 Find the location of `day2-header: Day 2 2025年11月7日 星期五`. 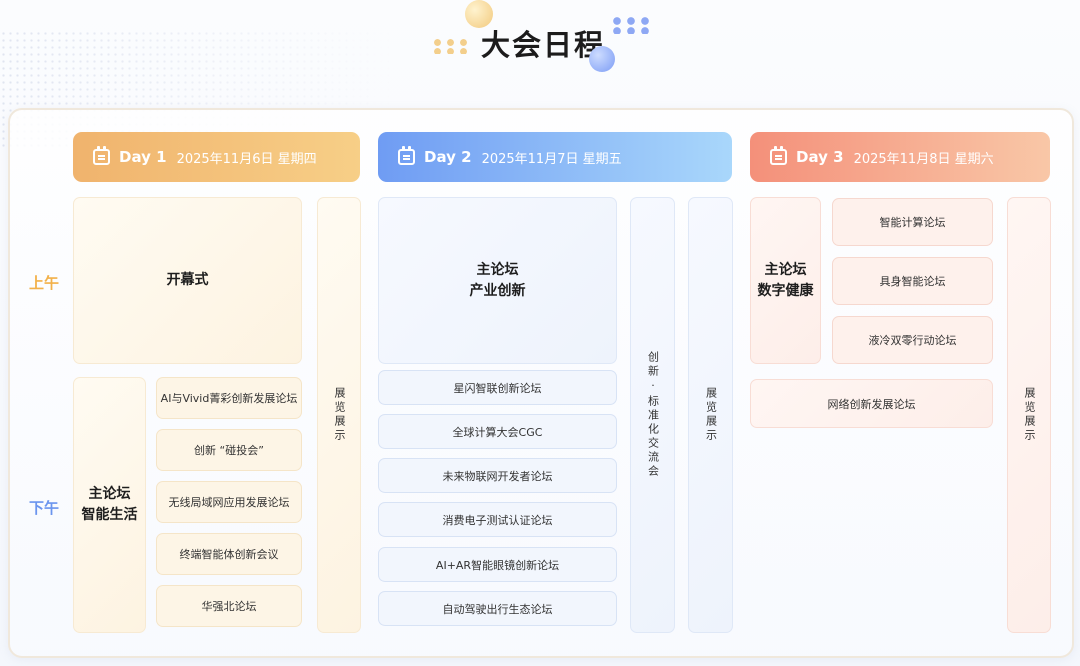

day2-header: Day 2 2025年11月7日 星期五 is located at coordinates (555, 157).